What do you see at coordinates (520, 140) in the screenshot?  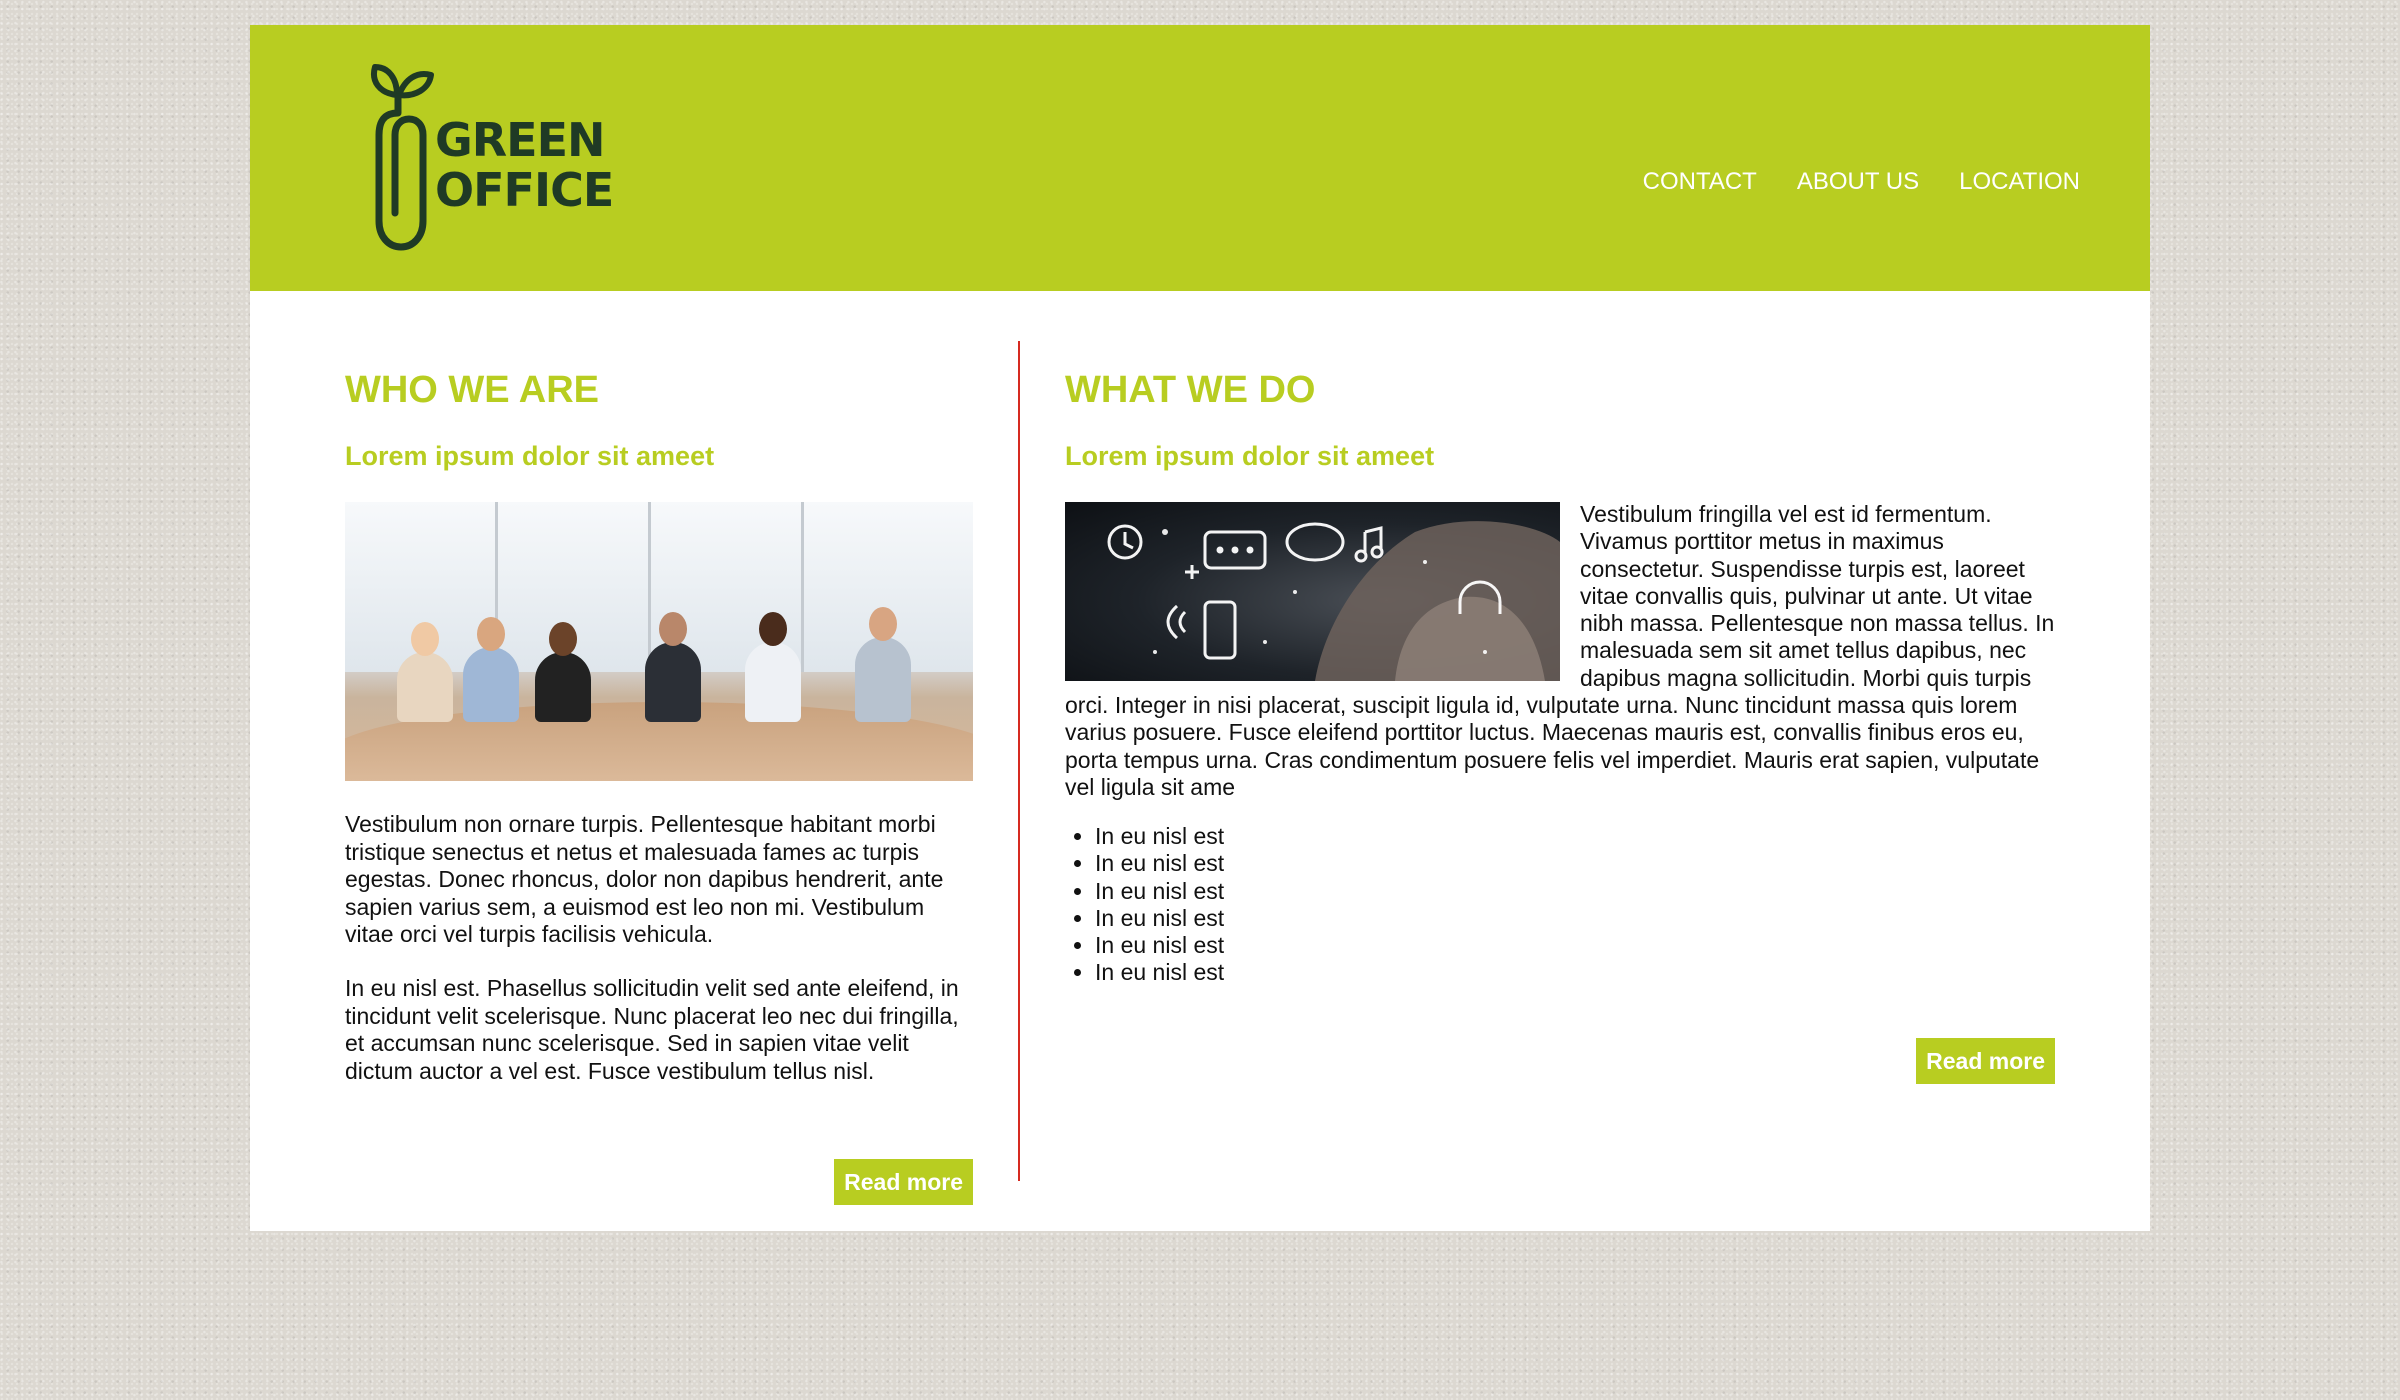 I see `logo-text-line1: GREEN` at bounding box center [520, 140].